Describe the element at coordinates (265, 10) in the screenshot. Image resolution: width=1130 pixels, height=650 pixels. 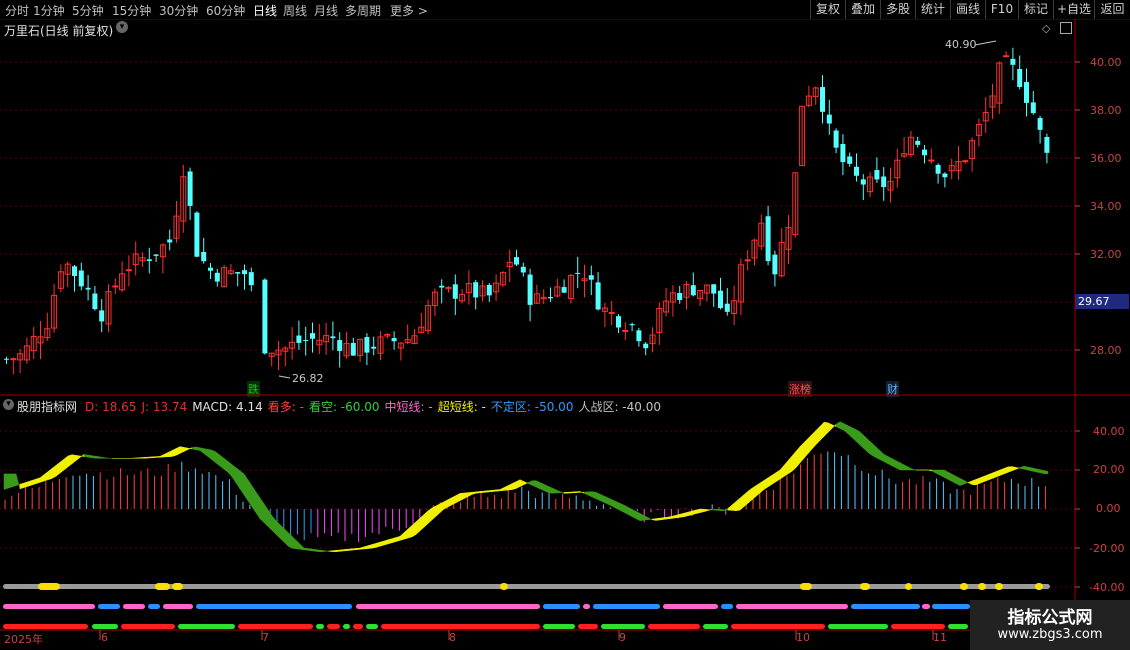
I see `tab-daily: 日线` at that location.